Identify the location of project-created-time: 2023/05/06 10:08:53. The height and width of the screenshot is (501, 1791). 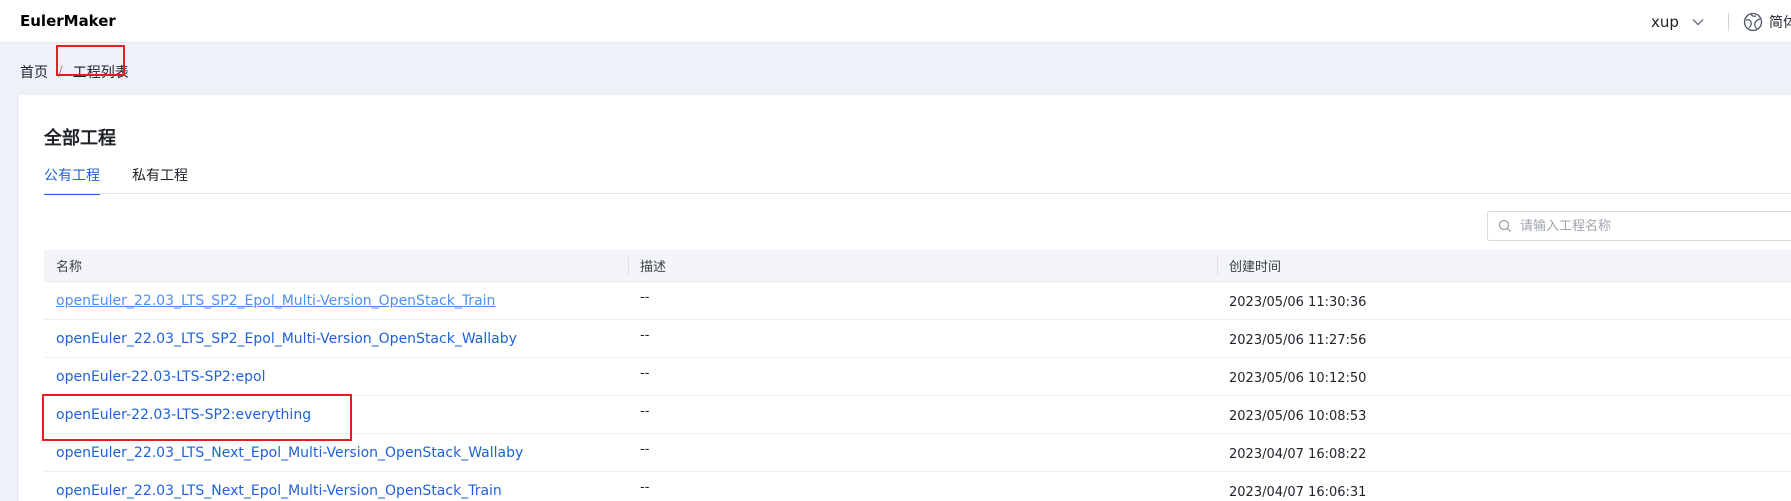
(1298, 416).